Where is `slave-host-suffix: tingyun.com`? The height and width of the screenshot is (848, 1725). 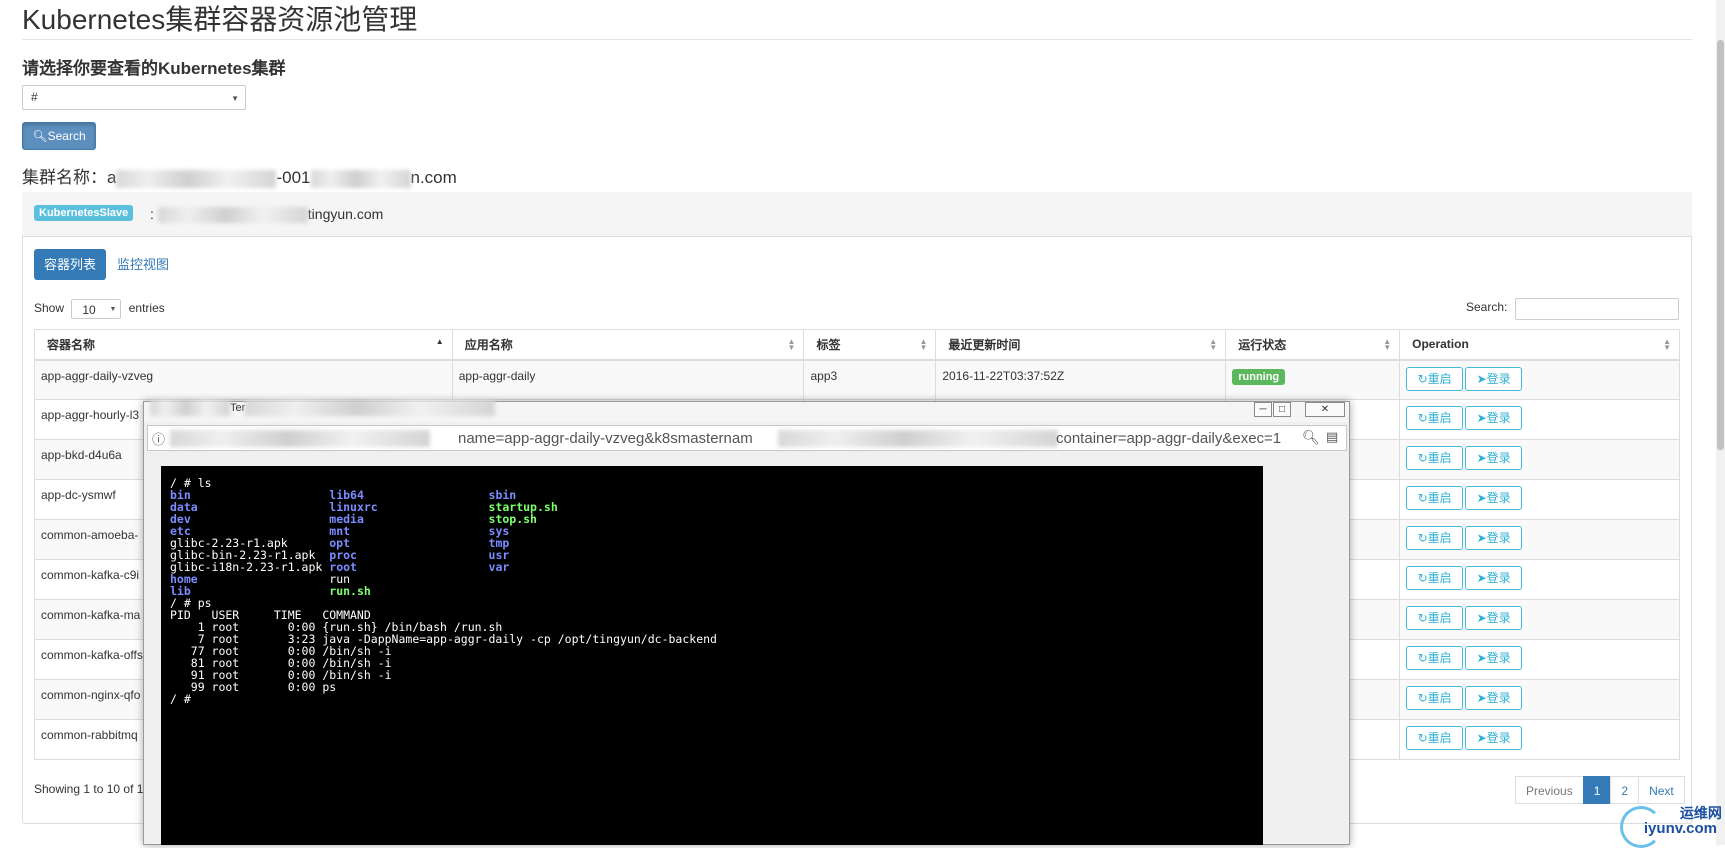 slave-host-suffix: tingyun.com is located at coordinates (345, 214).